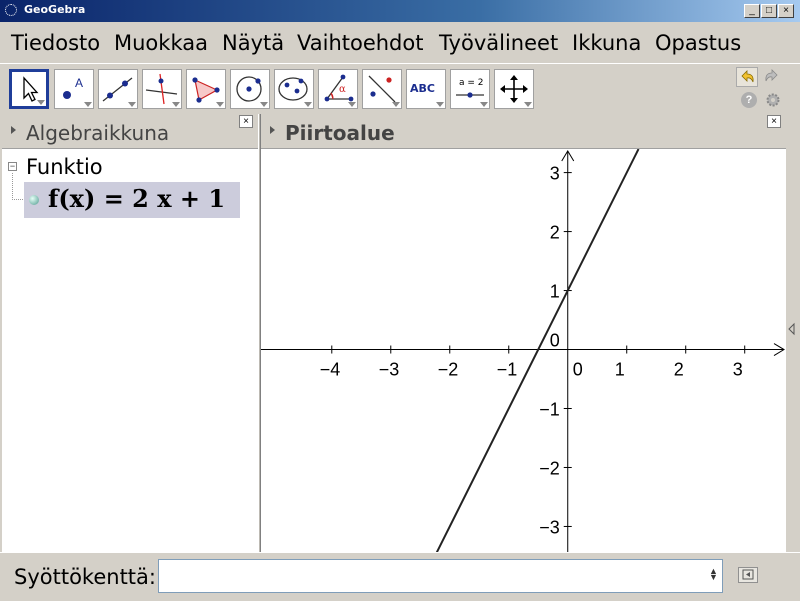 This screenshot has height=601, width=800. Describe the element at coordinates (55, 9) in the screenshot. I see `window-title: GeoGebra` at that location.